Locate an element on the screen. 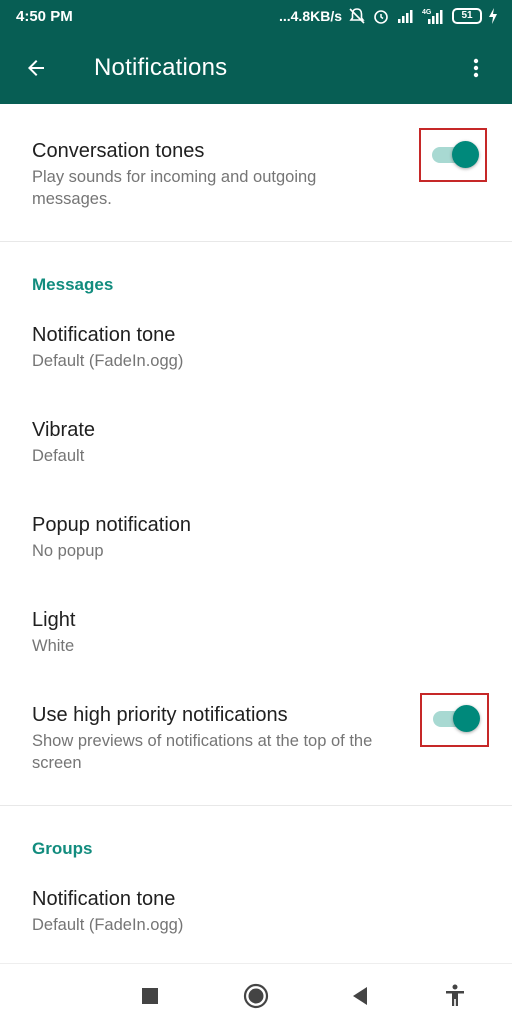  setting-value: No popup is located at coordinates (68, 551).